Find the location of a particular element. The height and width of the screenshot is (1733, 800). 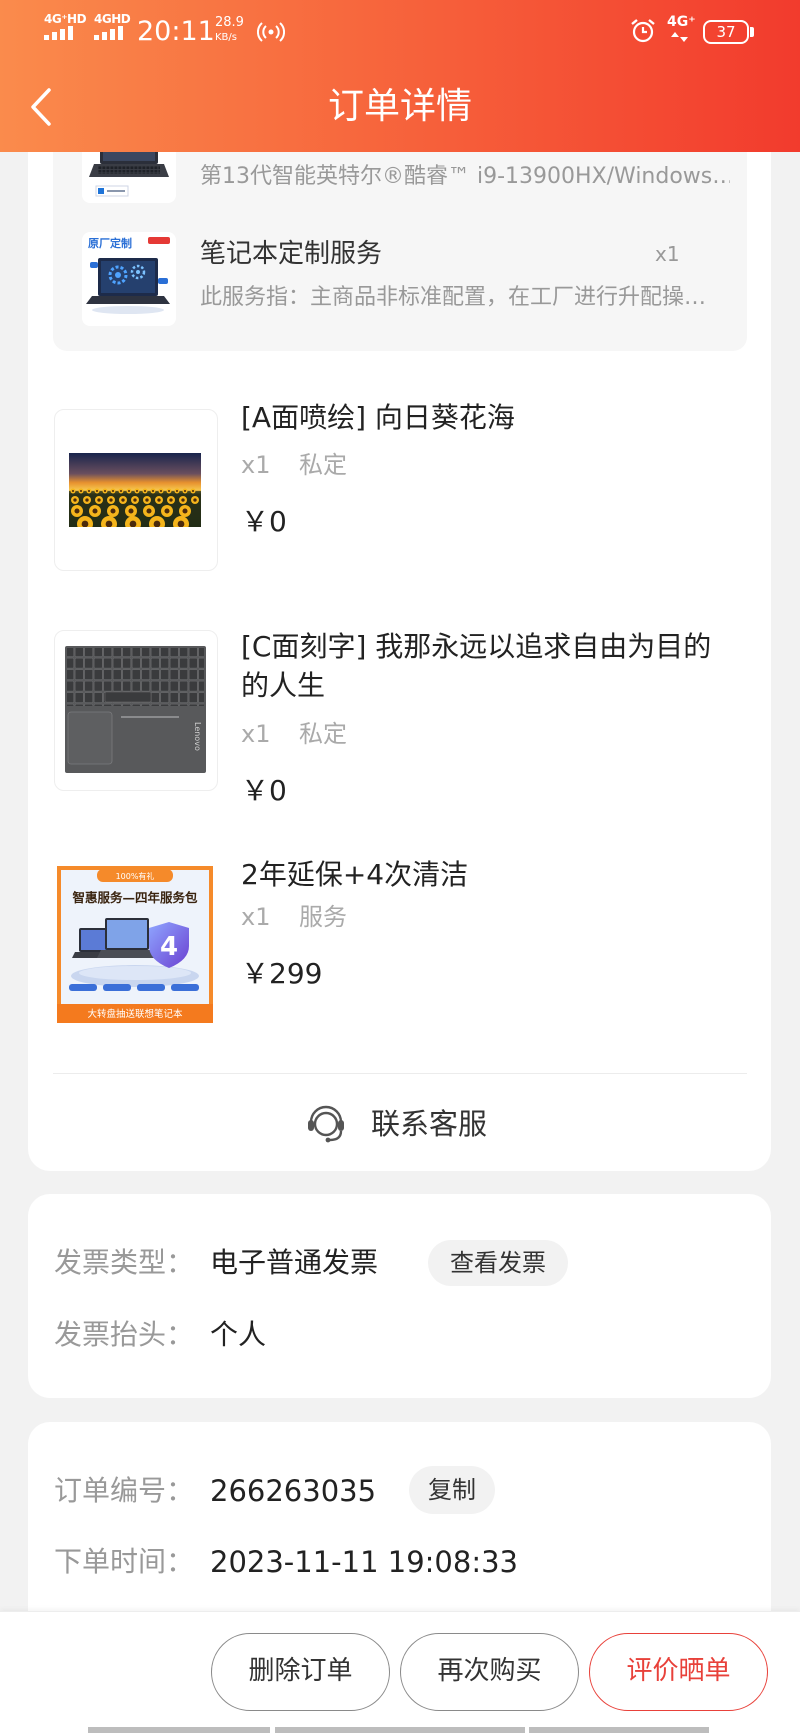

svg-text: 原厂定制 is located at coordinates (110, 243).